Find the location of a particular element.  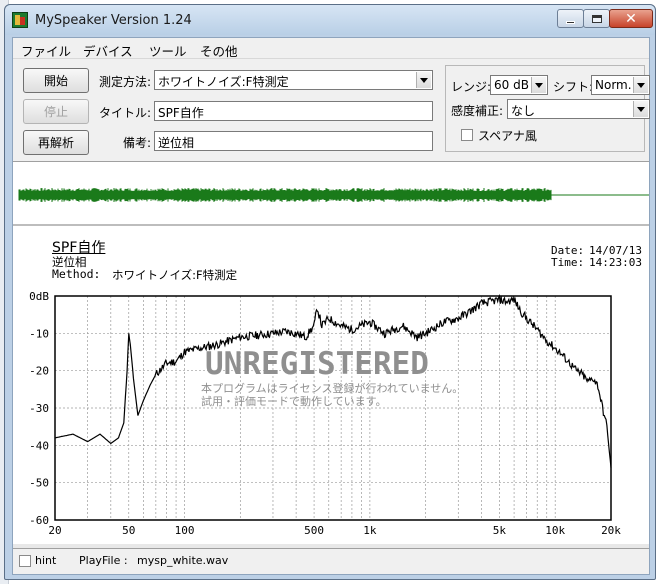

shift-select: Norm. is located at coordinates (620, 85).